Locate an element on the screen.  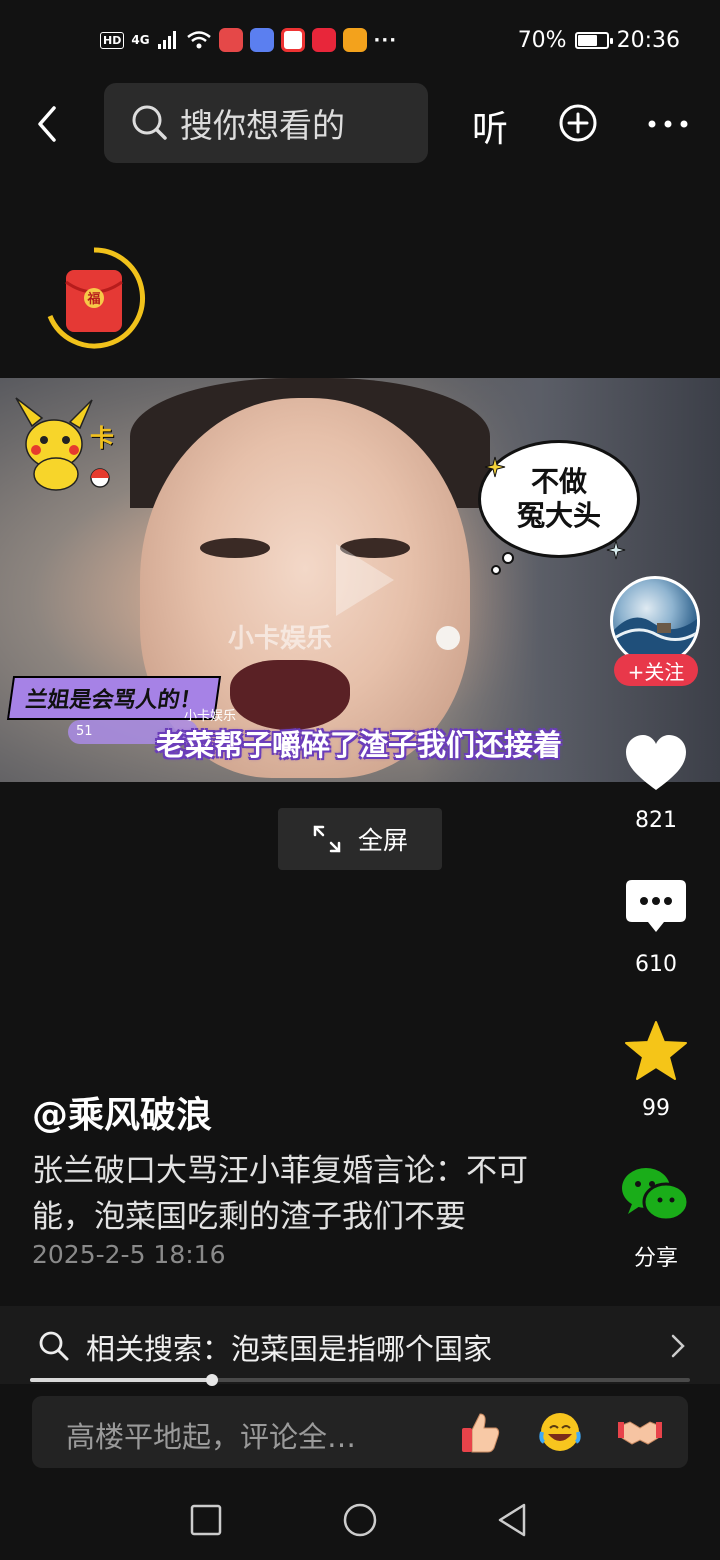
red-packet-icon: 福 is located at coordinates (94, 298).